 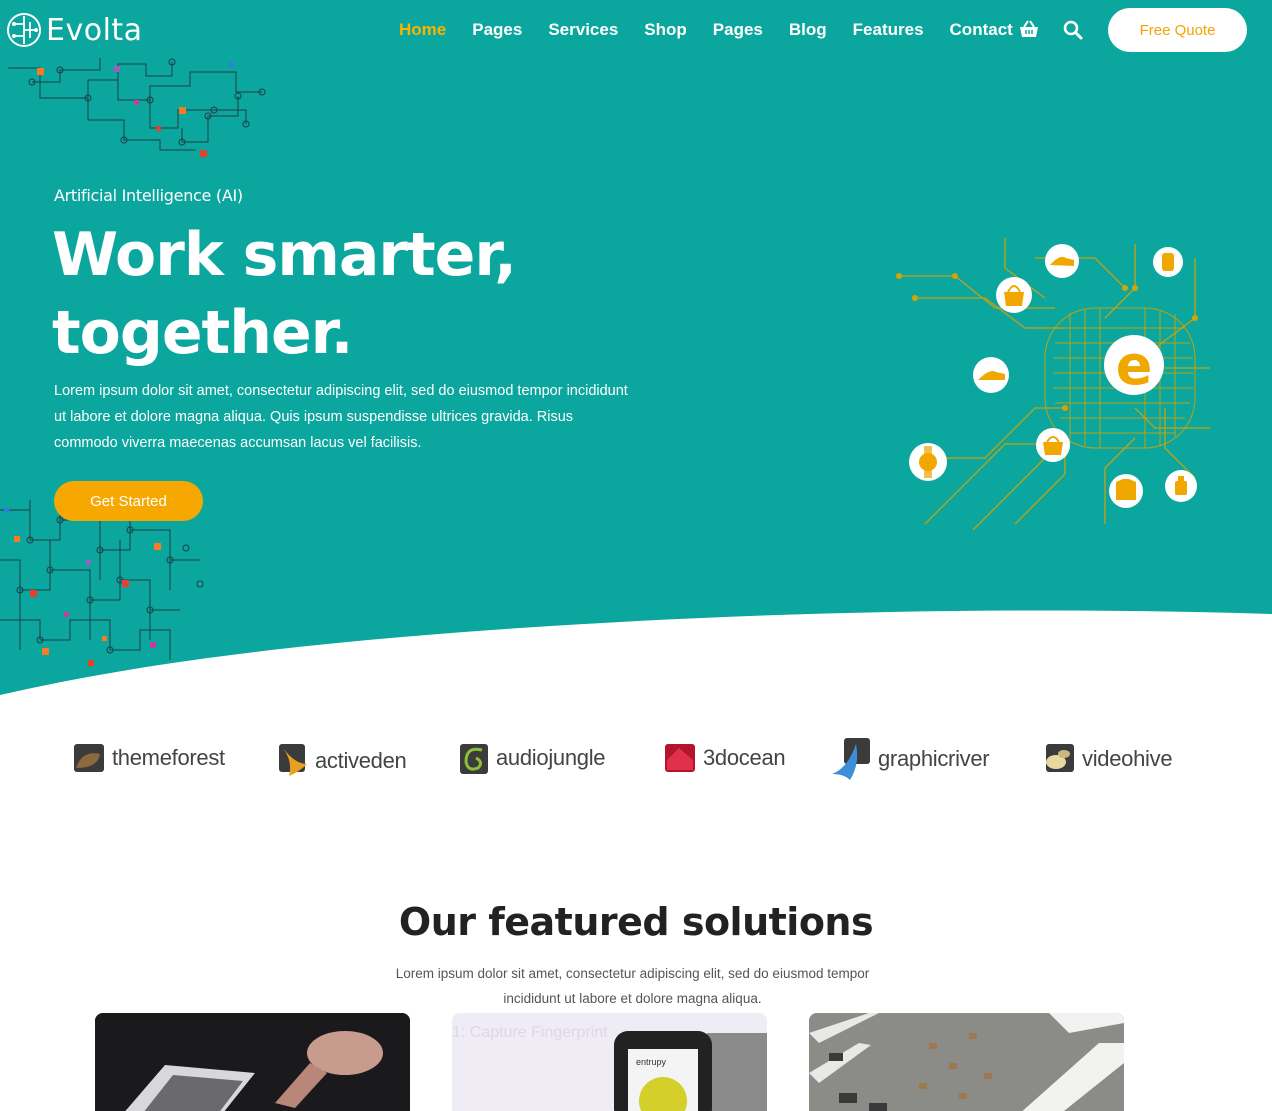 What do you see at coordinates (808, 30) in the screenshot?
I see `nav-blog: Blog` at bounding box center [808, 30].